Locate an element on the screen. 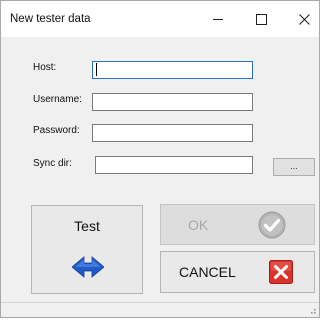 This screenshot has height=320, width=322. username-input is located at coordinates (172, 102).